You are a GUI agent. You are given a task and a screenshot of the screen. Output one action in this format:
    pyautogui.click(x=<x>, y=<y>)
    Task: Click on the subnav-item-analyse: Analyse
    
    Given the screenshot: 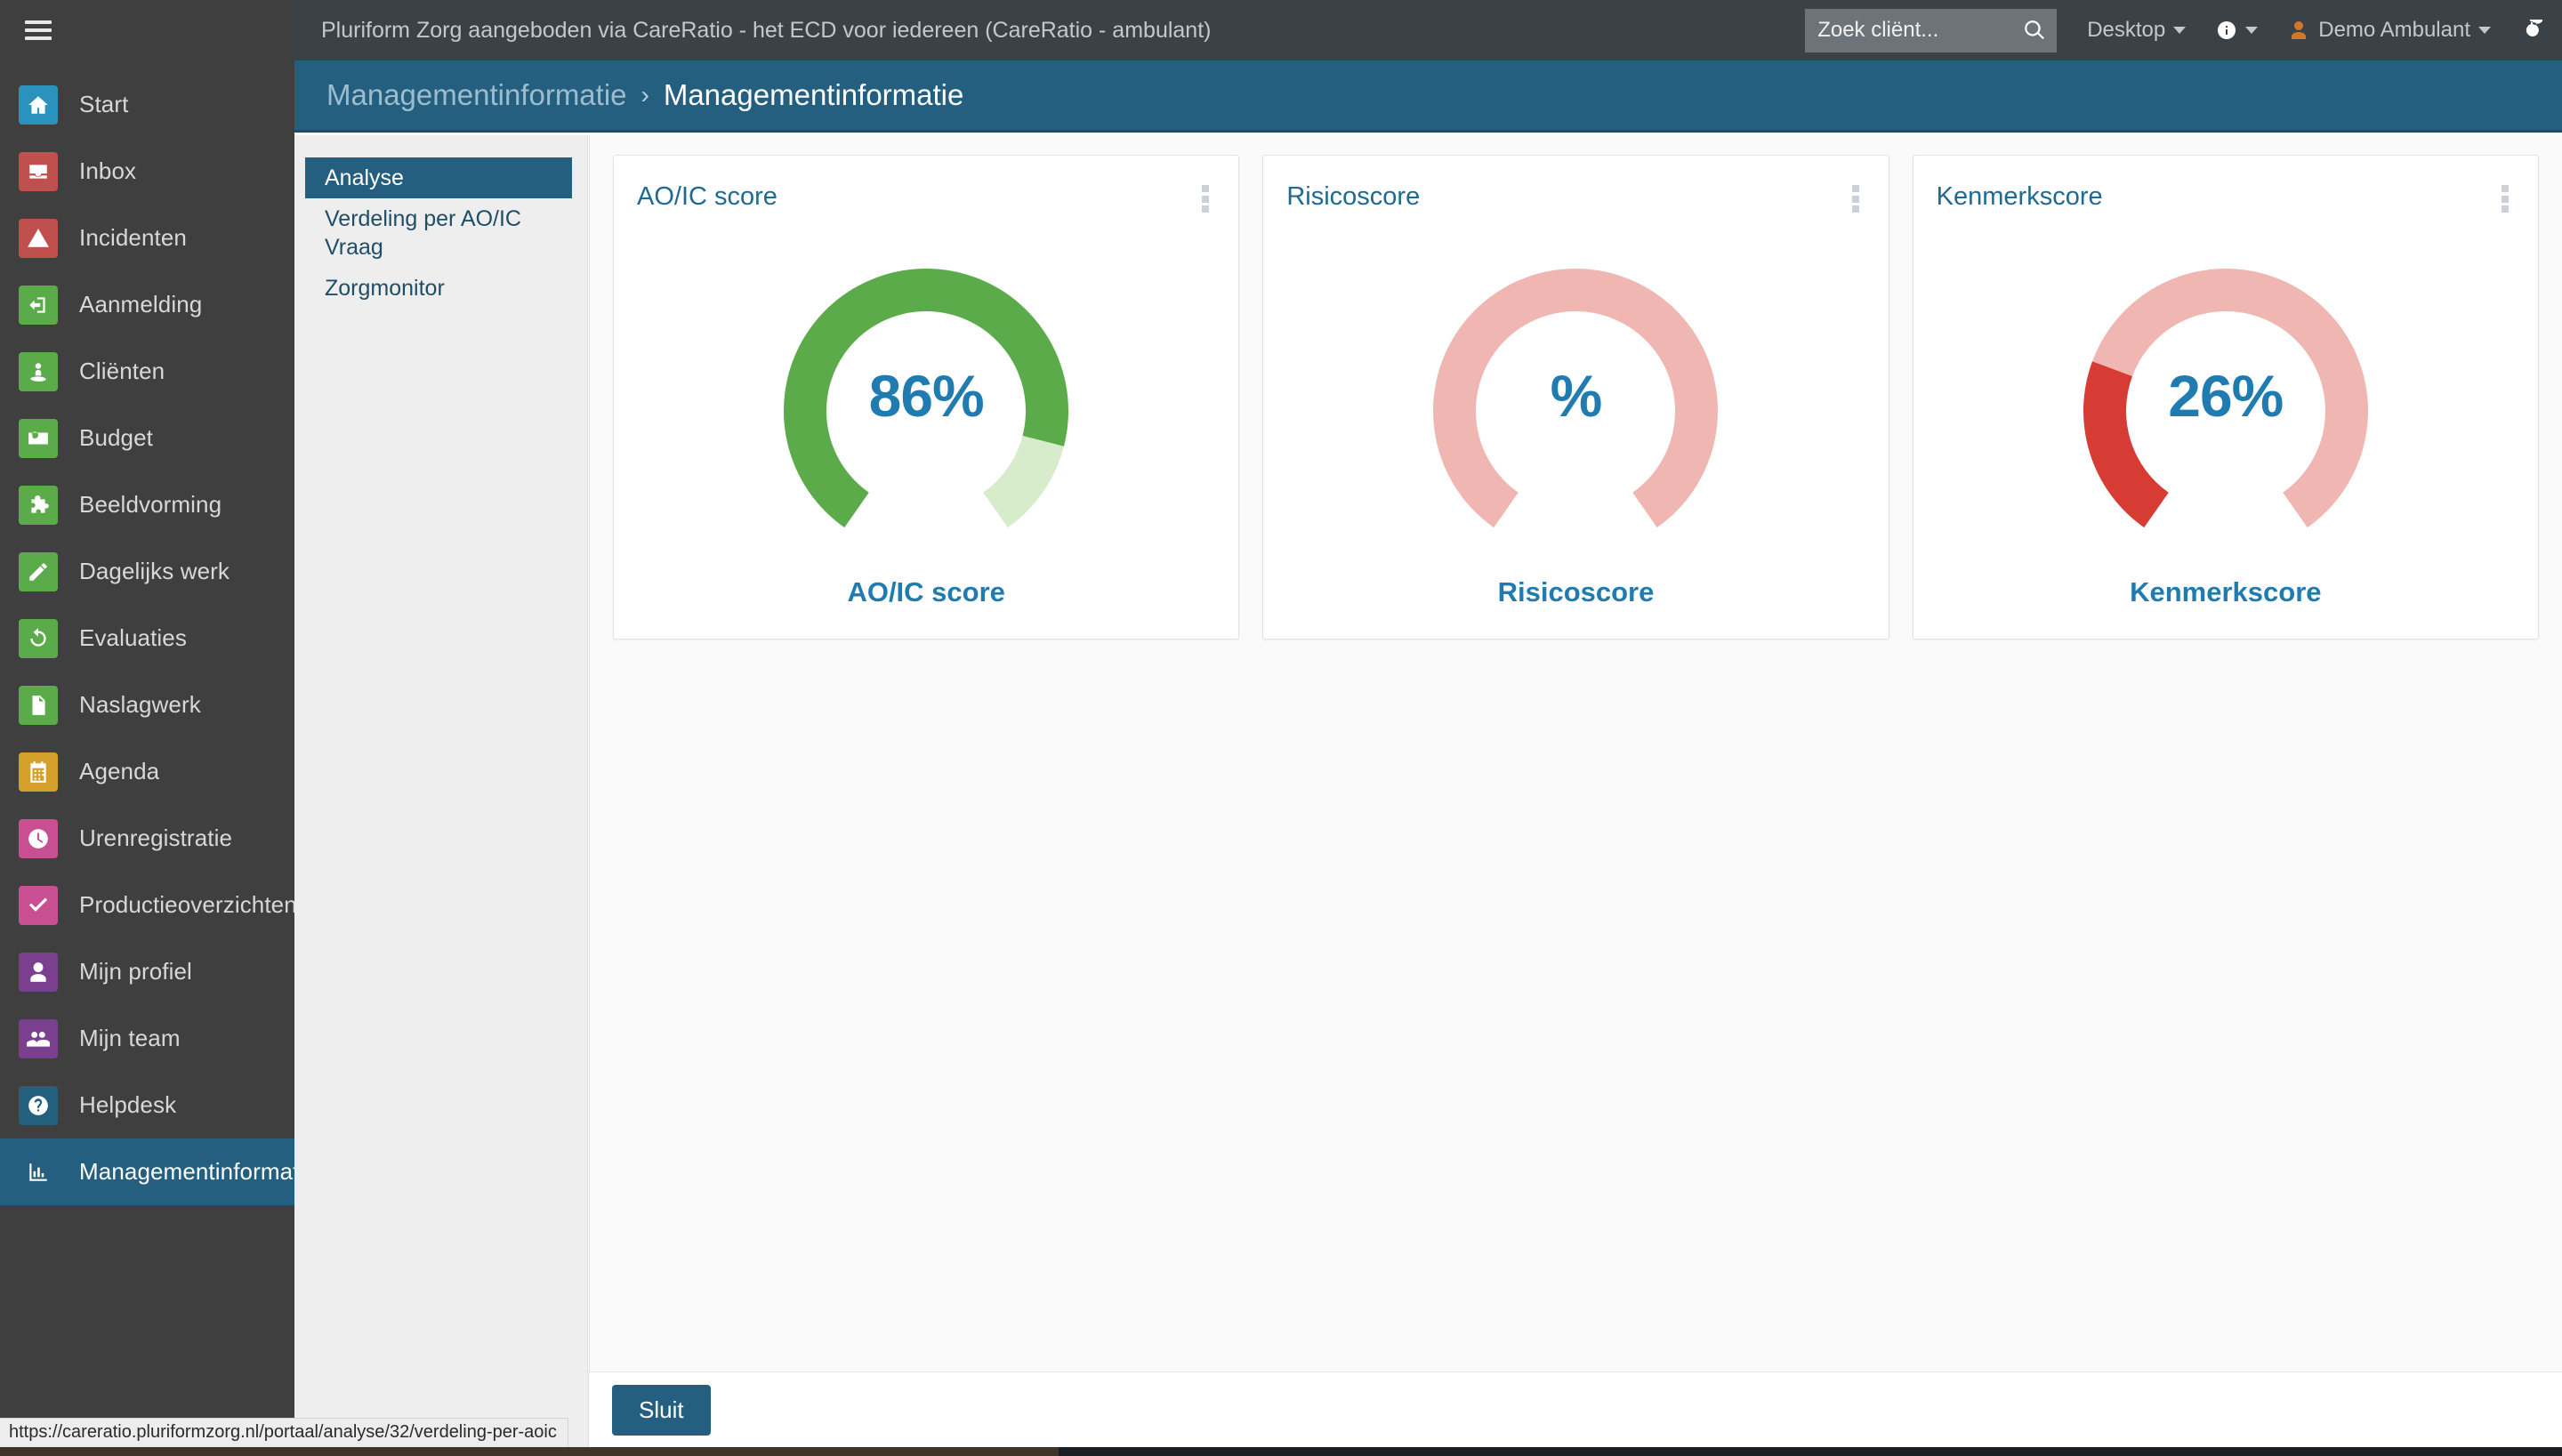 What is the action you would take?
    pyautogui.click(x=438, y=177)
    